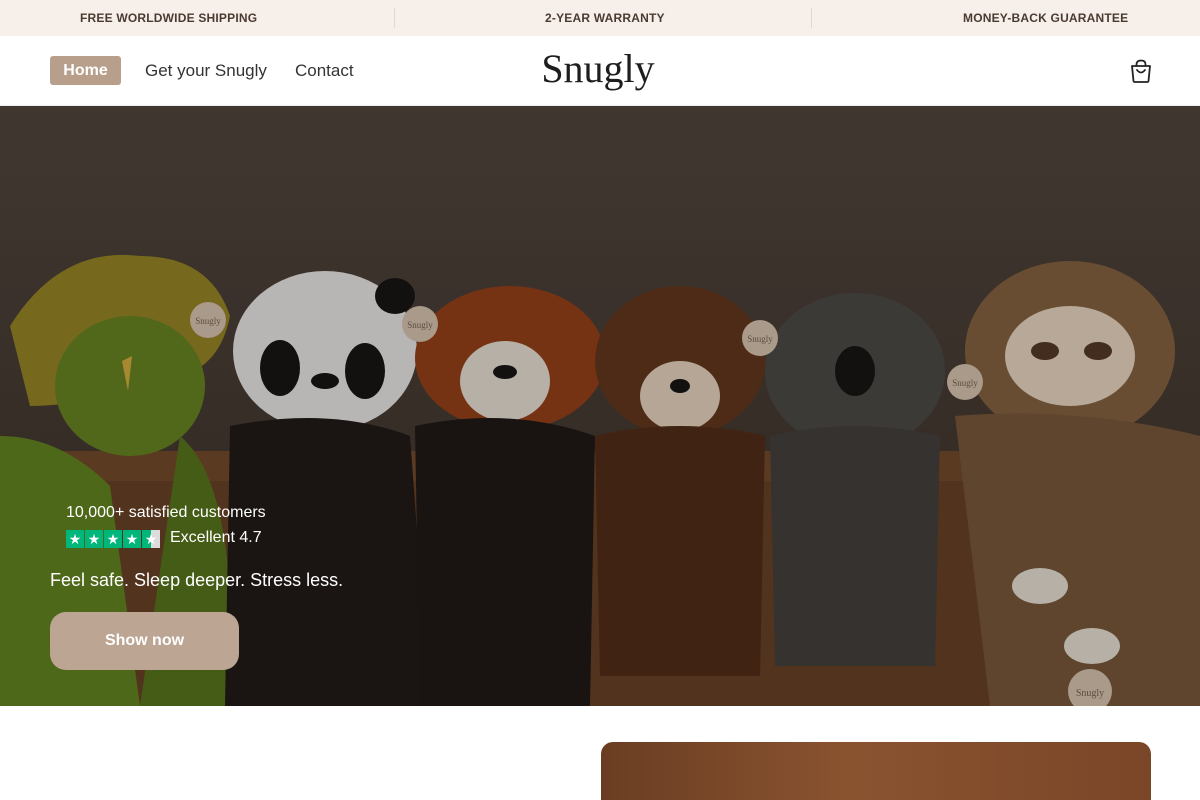 The image size is (1200, 800). I want to click on nav-get-your-snugly-link: Get your Snugly, so click(206, 70).